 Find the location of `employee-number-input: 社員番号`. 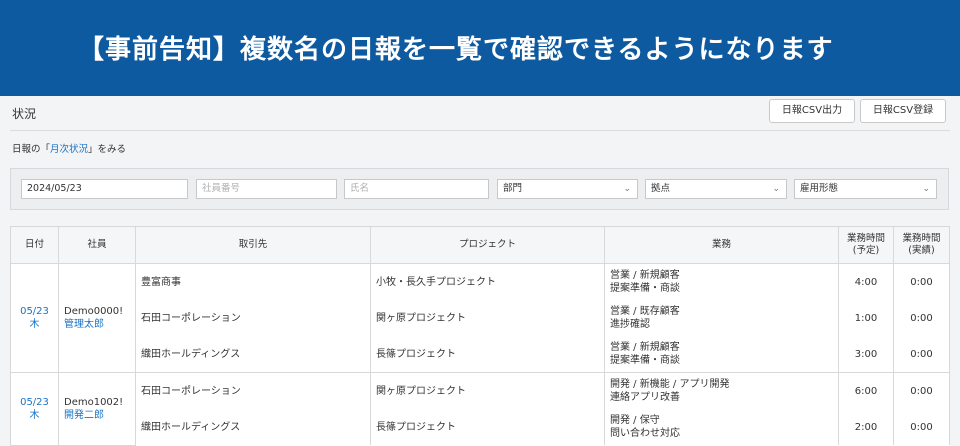

employee-number-input: 社員番号 is located at coordinates (266, 189).